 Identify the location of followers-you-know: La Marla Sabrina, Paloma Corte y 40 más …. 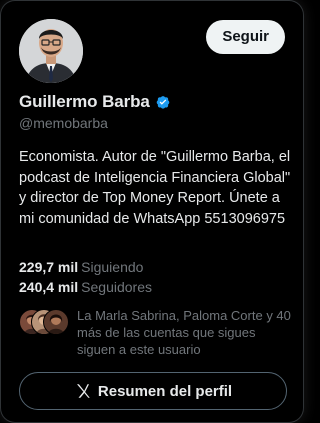
(155, 332).